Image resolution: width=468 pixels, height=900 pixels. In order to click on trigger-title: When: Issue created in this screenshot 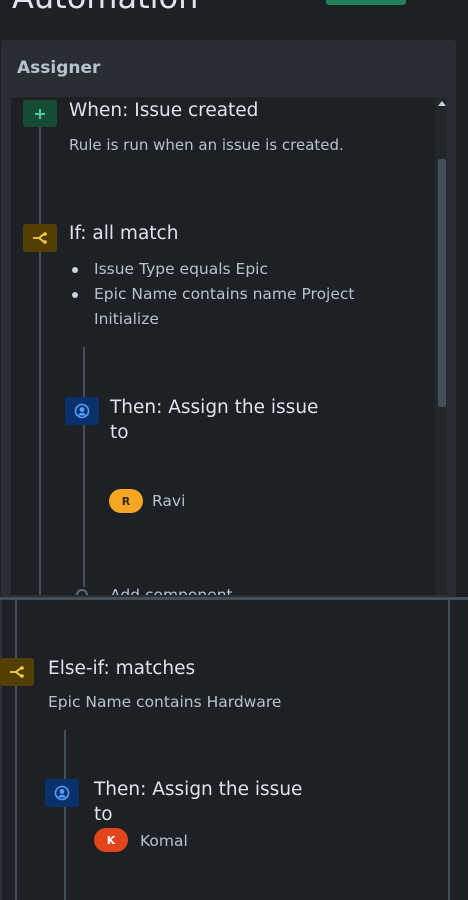, I will do `click(163, 110)`.